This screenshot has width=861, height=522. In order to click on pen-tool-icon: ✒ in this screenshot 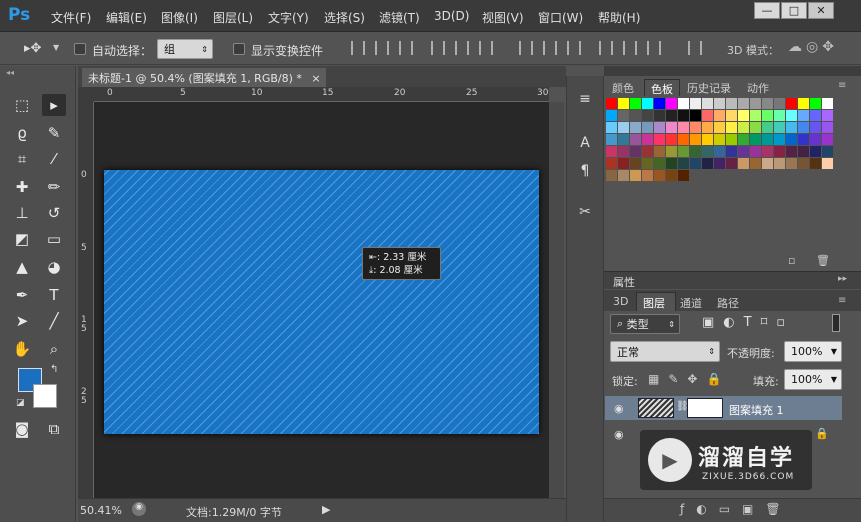, I will do `click(22, 295)`.